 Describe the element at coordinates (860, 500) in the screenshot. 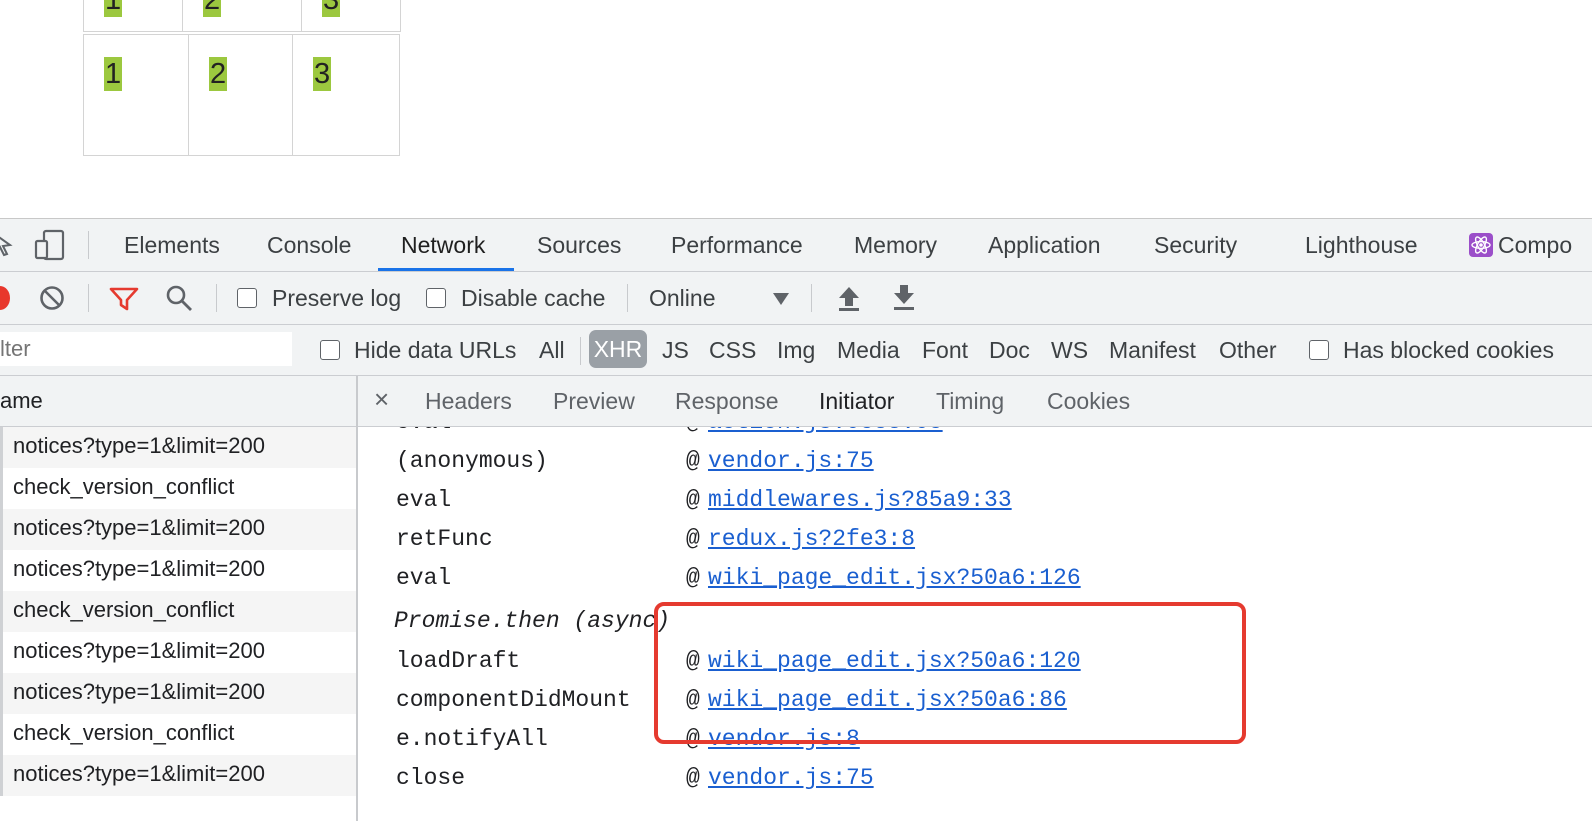

I see `source-link: middlewares.js?85a9:33` at that location.